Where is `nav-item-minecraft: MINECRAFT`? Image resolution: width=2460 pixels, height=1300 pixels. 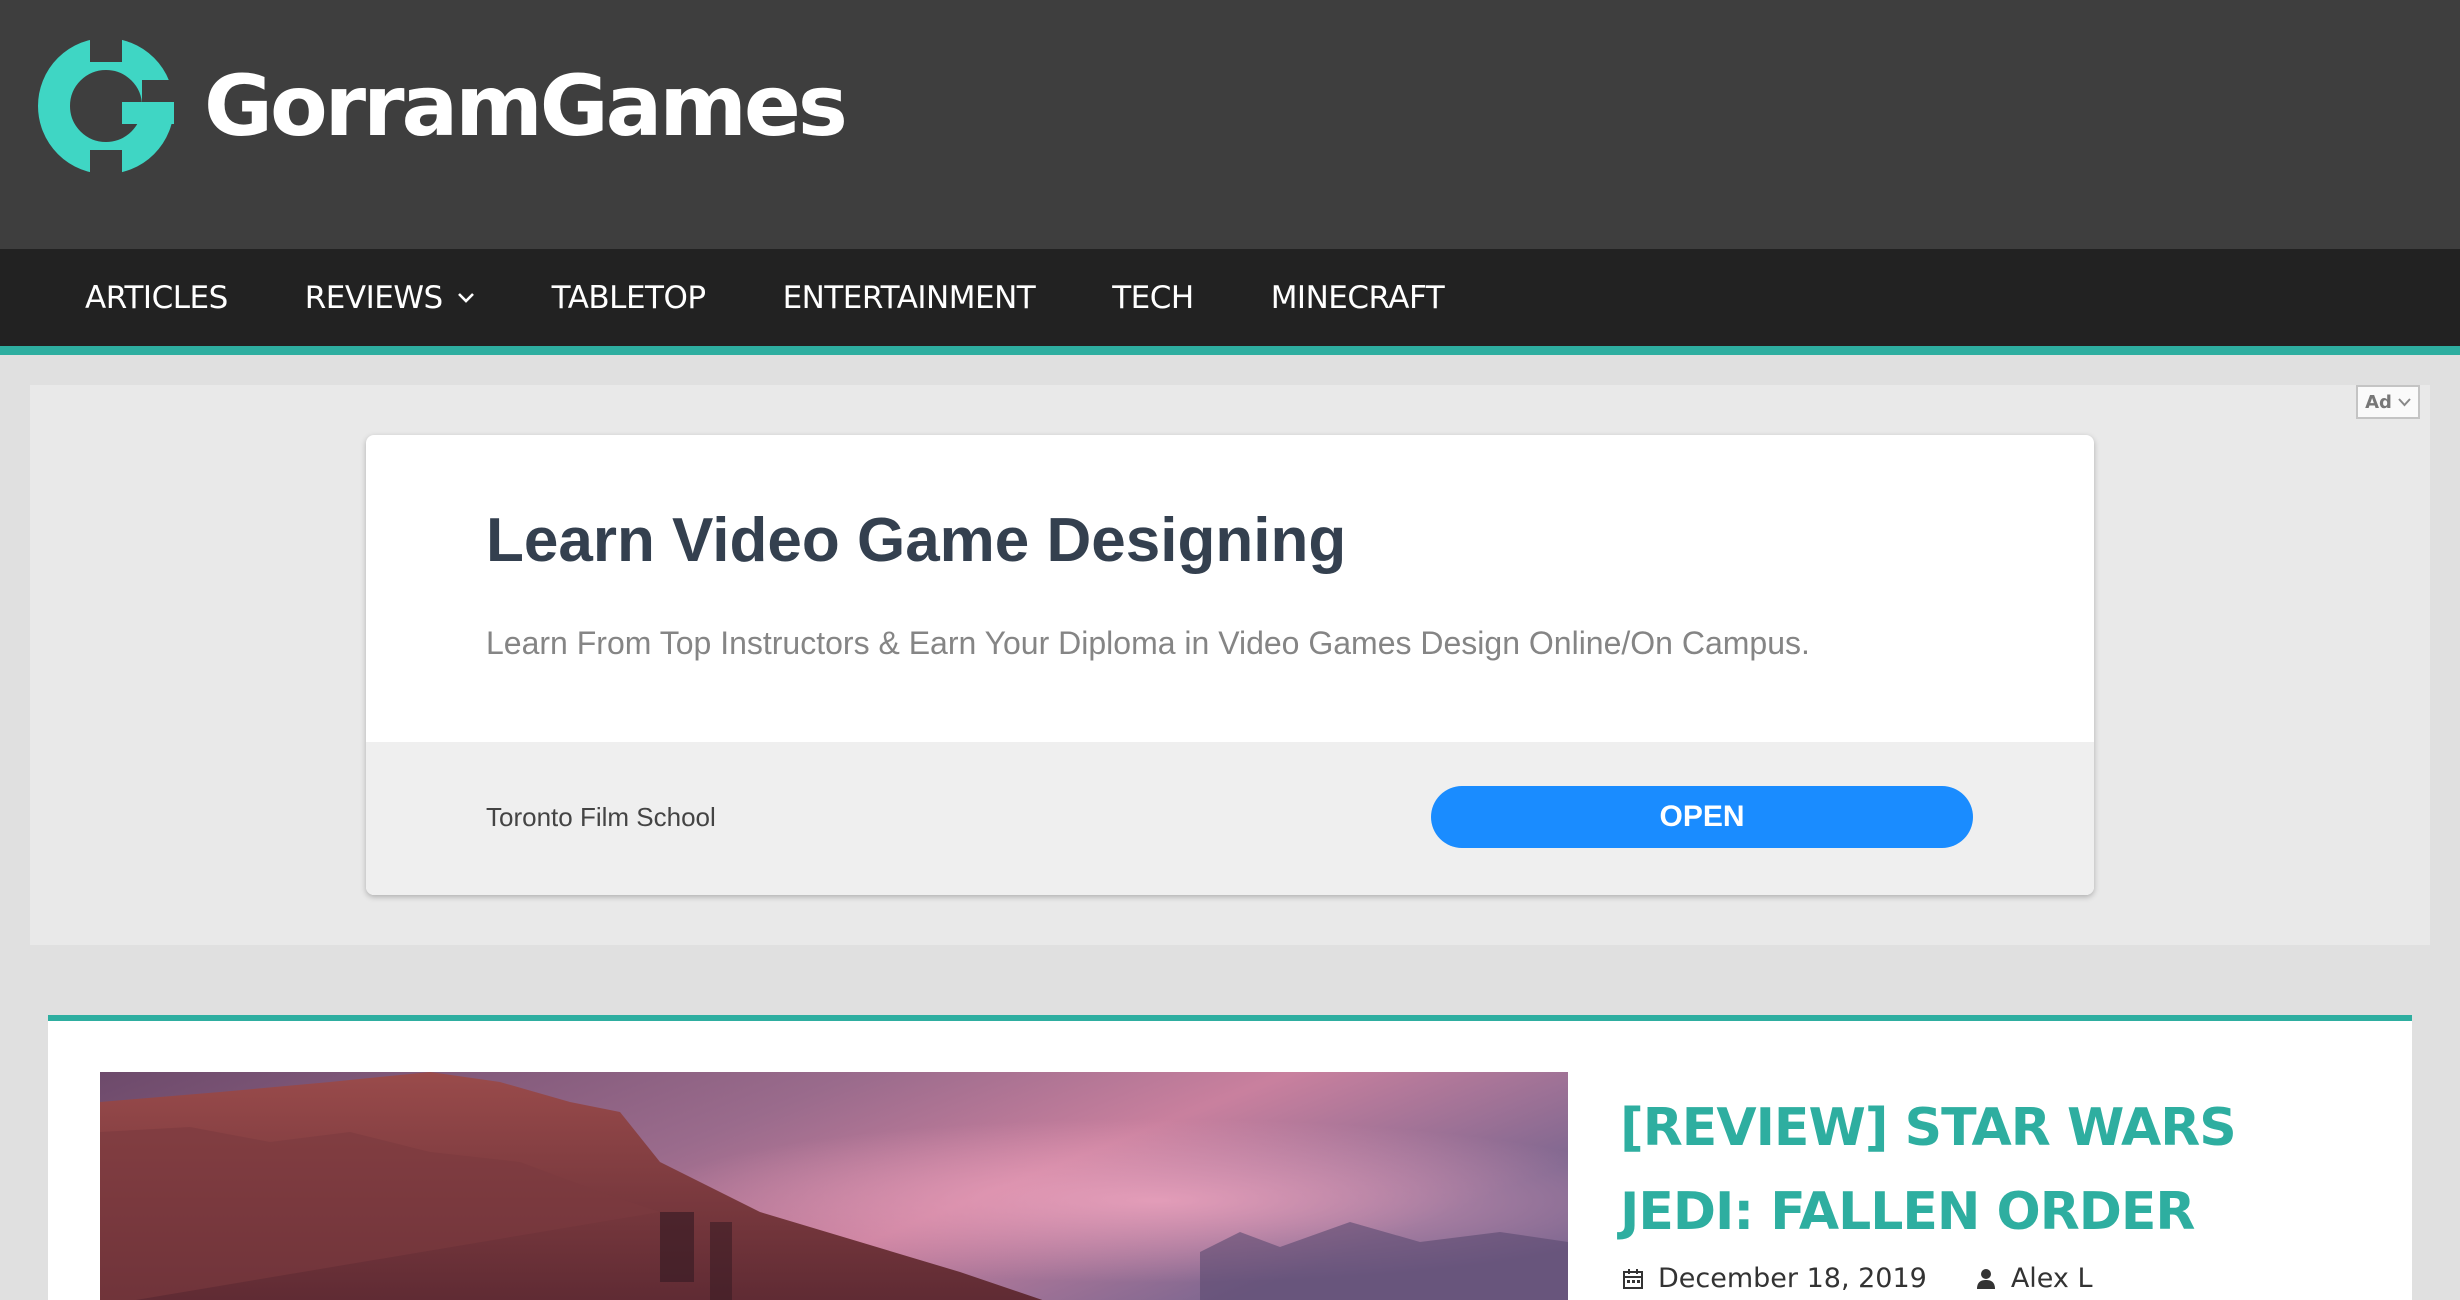 nav-item-minecraft: MINECRAFT is located at coordinates (1358, 298).